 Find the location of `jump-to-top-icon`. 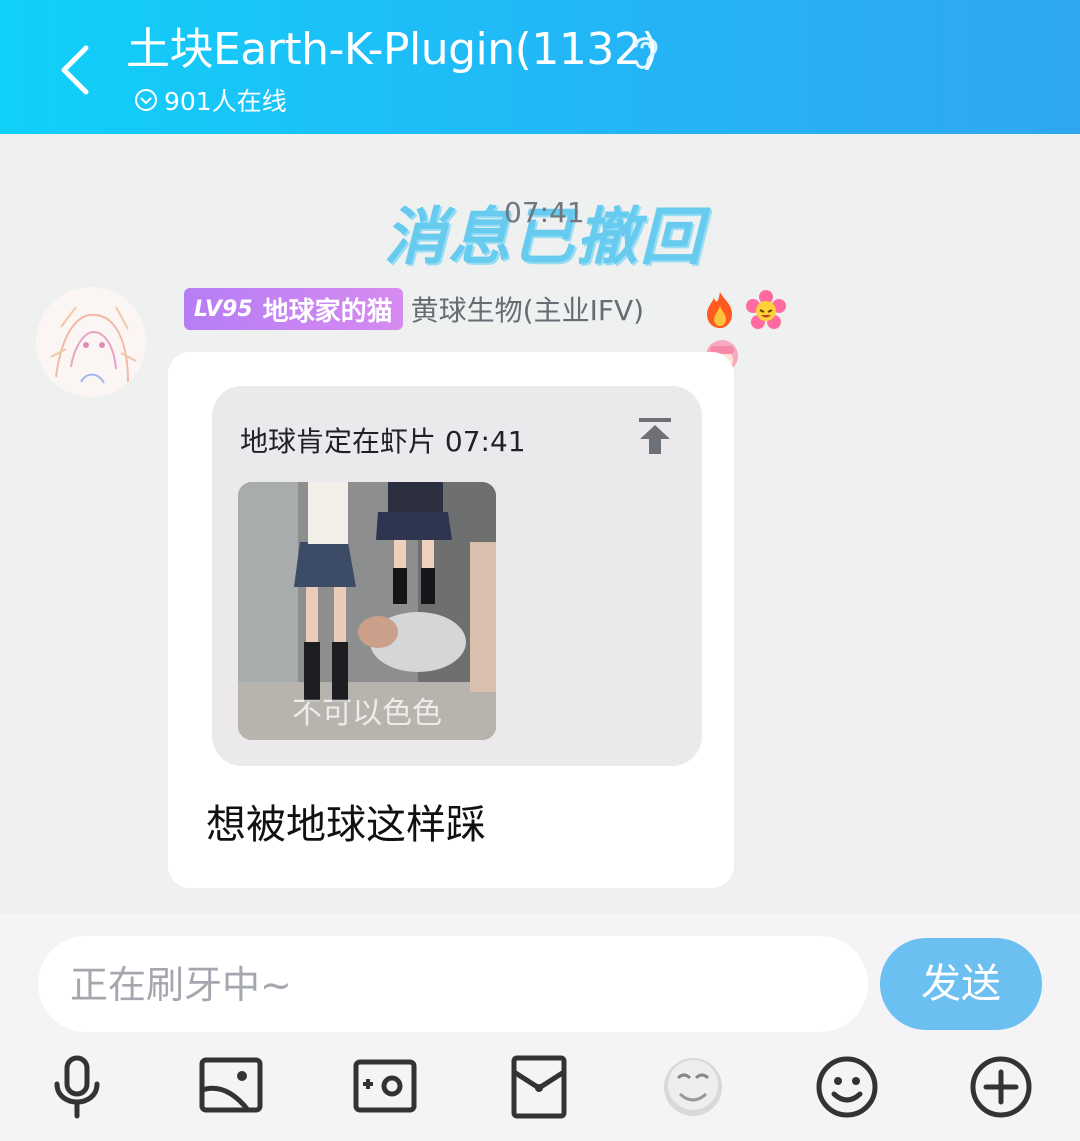

jump-to-top-icon is located at coordinates (655, 436).